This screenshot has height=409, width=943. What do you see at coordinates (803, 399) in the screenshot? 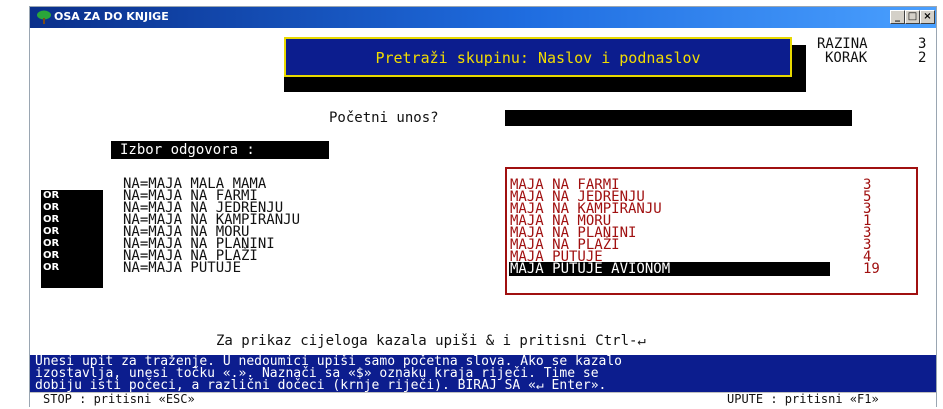
I see `help-key-hint: UPUTE : pritisni «F1»` at bounding box center [803, 399].